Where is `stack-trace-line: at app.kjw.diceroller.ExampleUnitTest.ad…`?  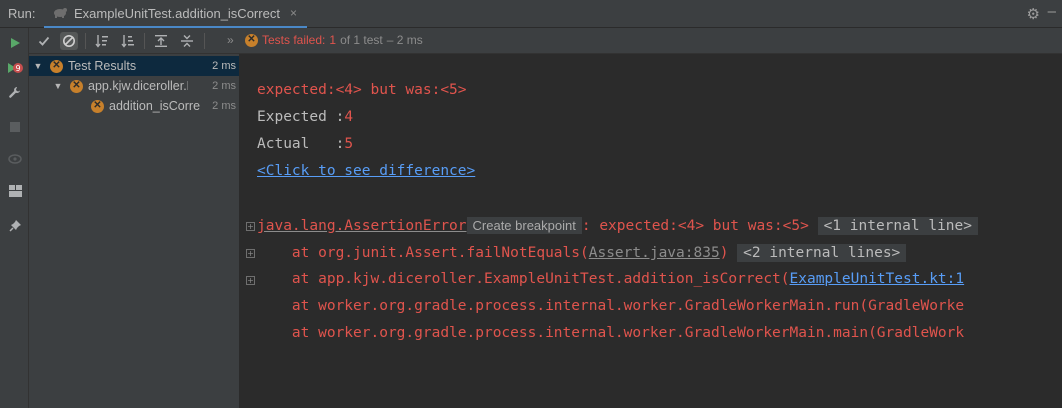 stack-trace-line: at app.kjw.diceroller.ExampleUnitTest.ad… is located at coordinates (610, 279).